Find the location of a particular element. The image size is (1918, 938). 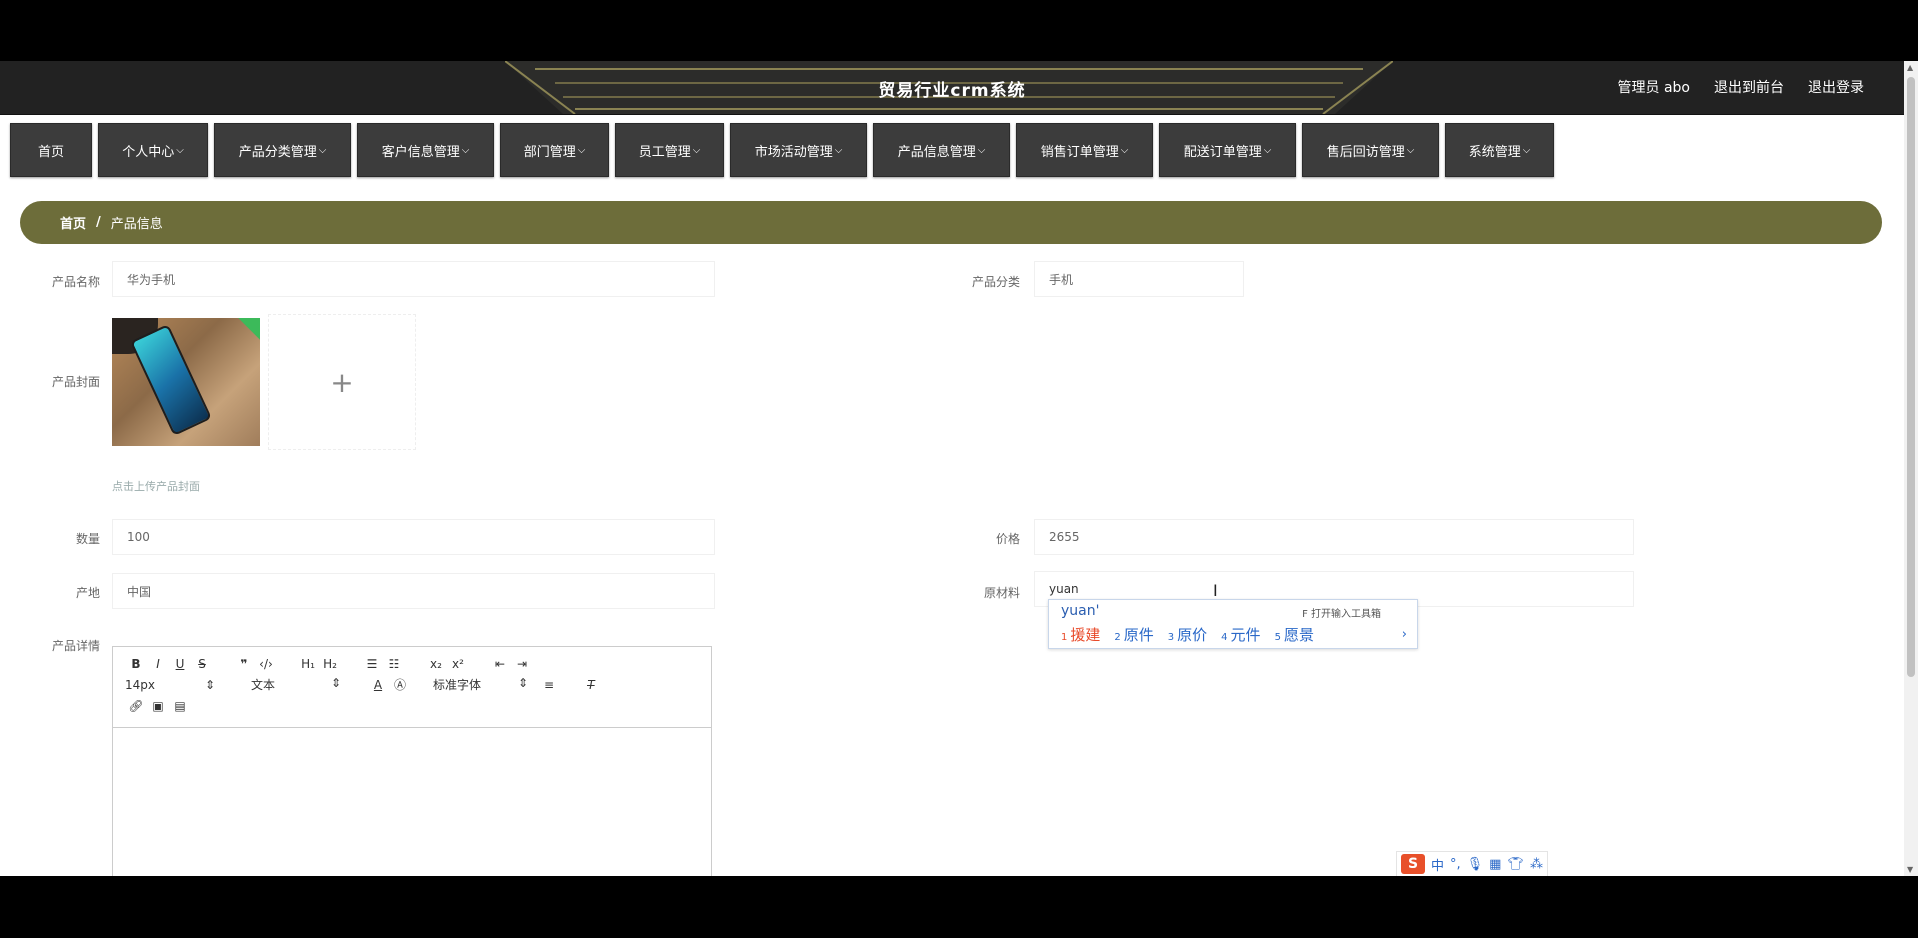

page-scrollbar: ▲ ▼ is located at coordinates (1911, 468).